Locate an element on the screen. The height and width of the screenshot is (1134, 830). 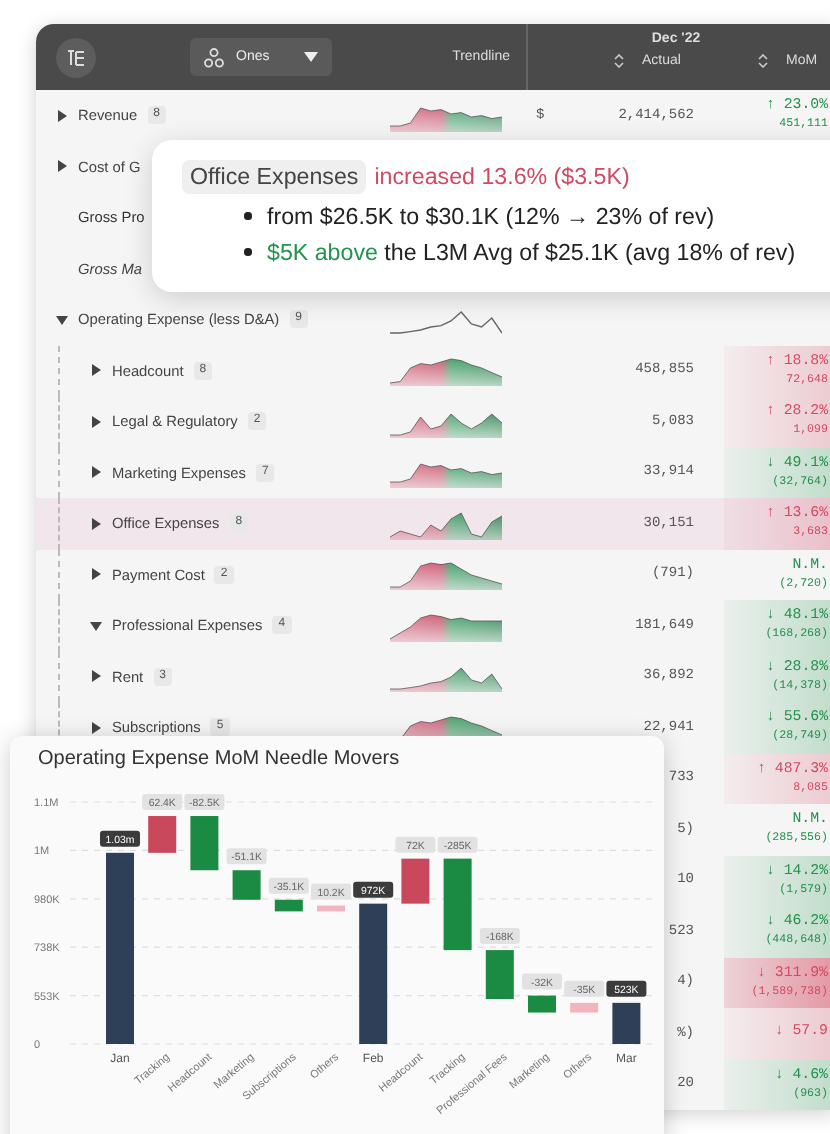
change-summary: increased 13.6% ($3.5K) is located at coordinates (502, 177).